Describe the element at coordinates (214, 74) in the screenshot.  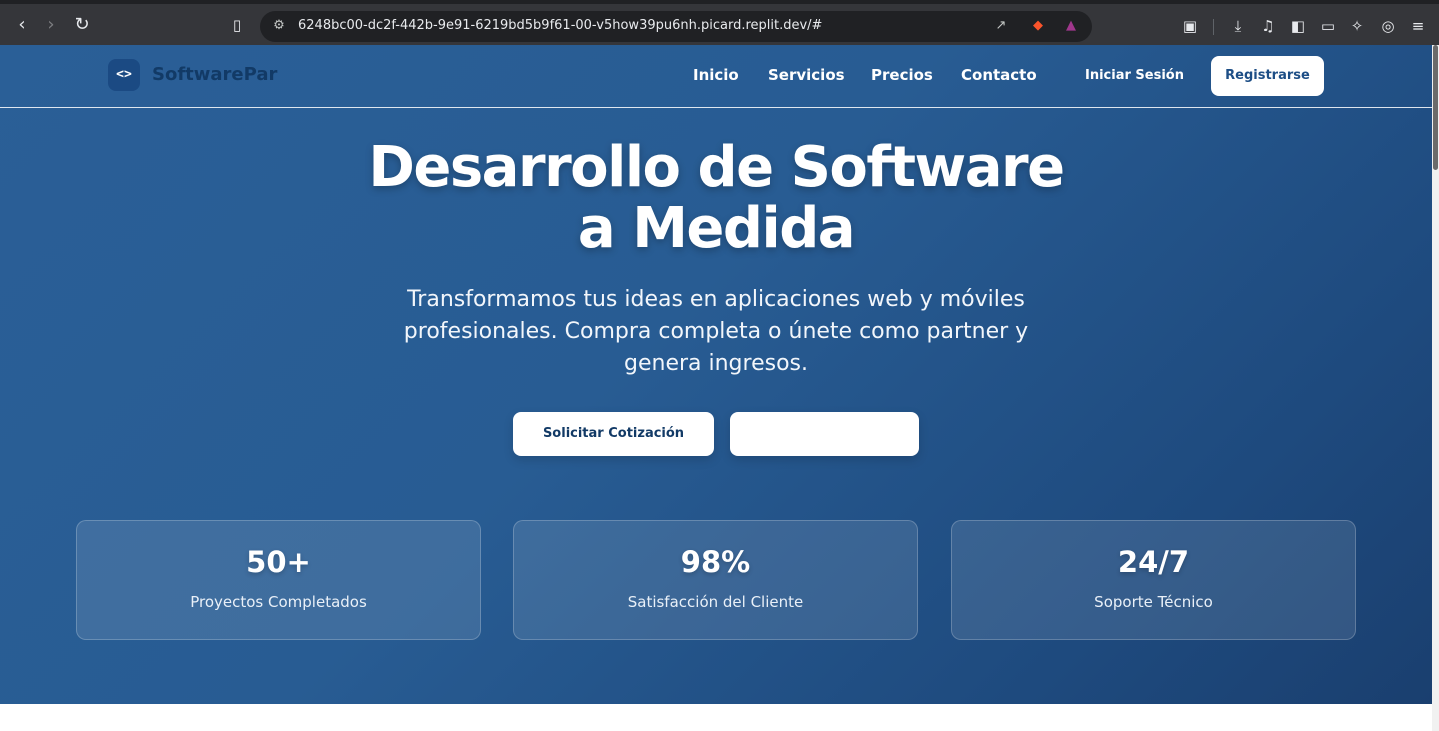
I see `brand-name: SoftwarePar` at that location.